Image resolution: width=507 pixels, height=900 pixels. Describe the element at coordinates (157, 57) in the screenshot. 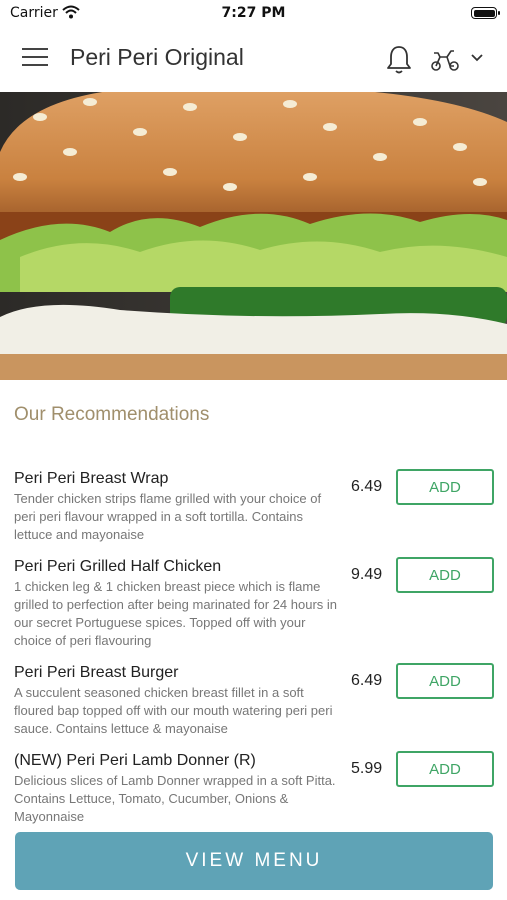

I see `page-title: Peri Peri Original` at that location.